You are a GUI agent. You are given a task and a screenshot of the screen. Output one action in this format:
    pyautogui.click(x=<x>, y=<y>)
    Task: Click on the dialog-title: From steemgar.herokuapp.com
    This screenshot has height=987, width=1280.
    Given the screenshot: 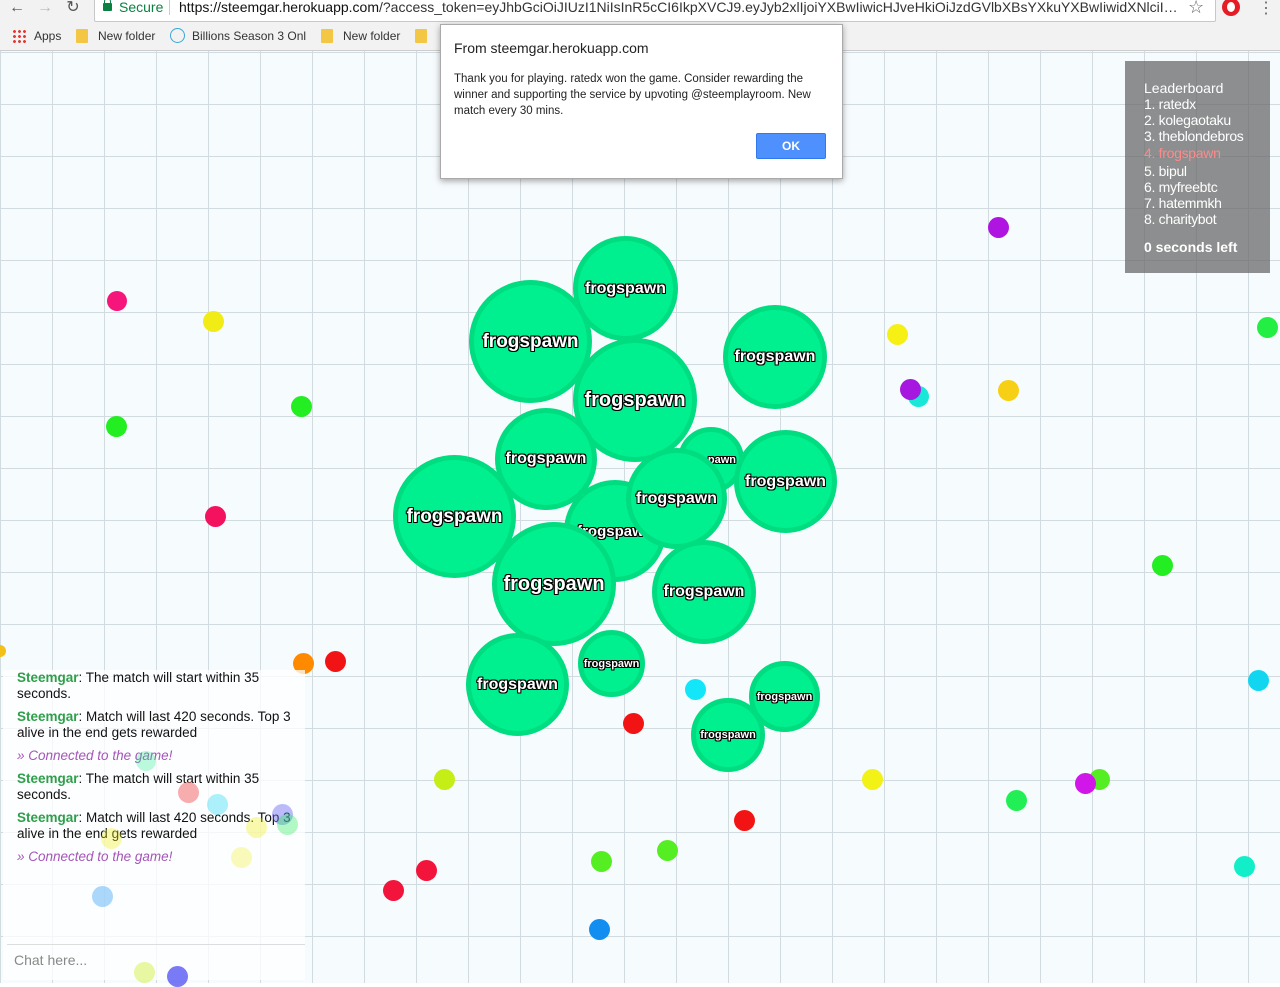 What is the action you would take?
    pyautogui.click(x=551, y=48)
    